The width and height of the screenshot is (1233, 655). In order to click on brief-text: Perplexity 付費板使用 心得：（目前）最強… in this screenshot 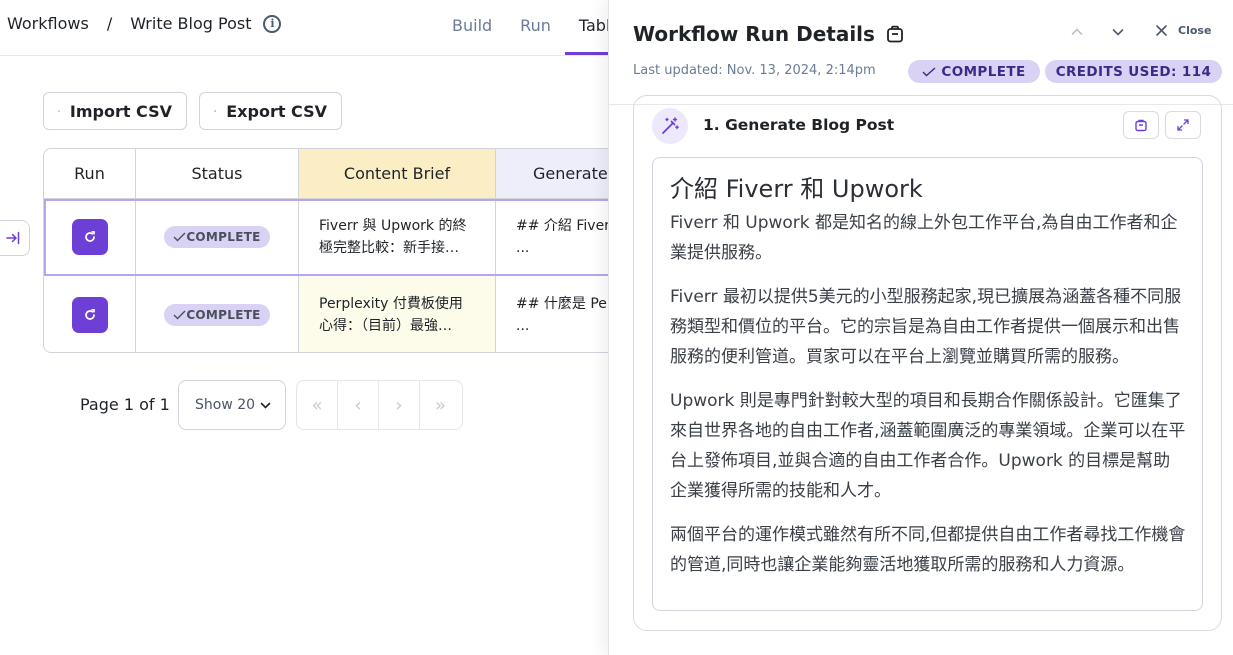, I will do `click(391, 315)`.